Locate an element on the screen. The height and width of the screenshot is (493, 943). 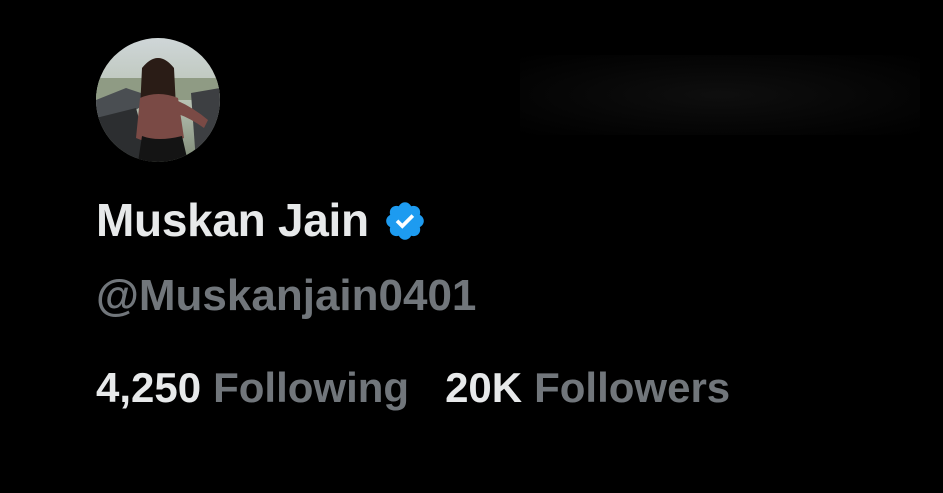
following-count: 4,250 is located at coordinates (149, 387).